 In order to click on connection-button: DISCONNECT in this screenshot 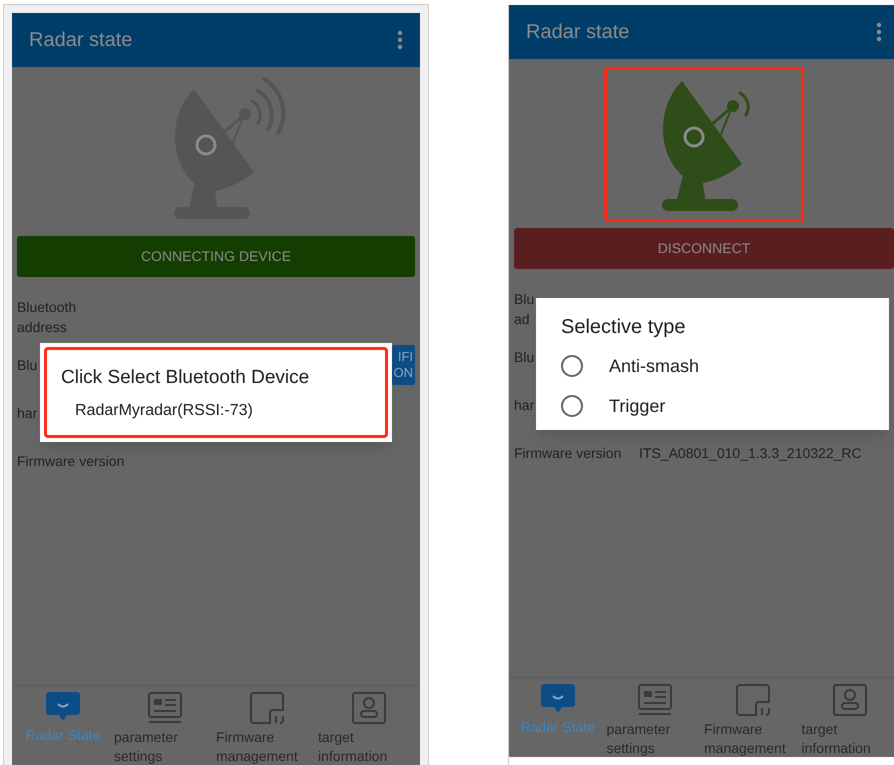, I will do `click(704, 248)`.